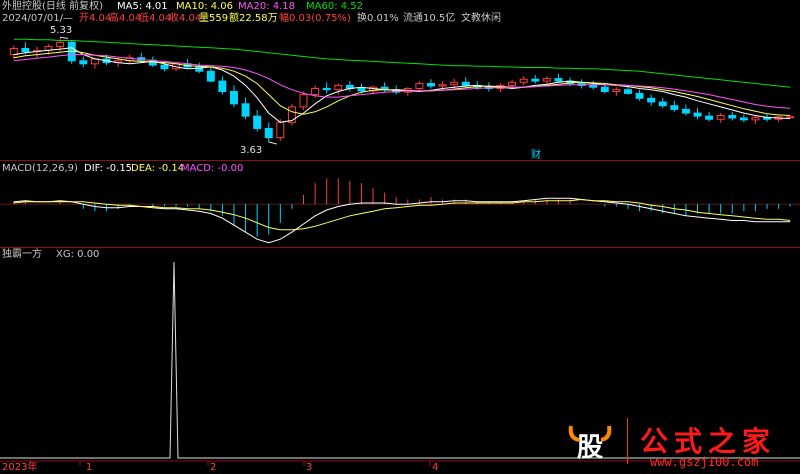 This screenshot has width=800, height=474. I want to click on macd-value: MACD: -0.00, so click(212, 168).